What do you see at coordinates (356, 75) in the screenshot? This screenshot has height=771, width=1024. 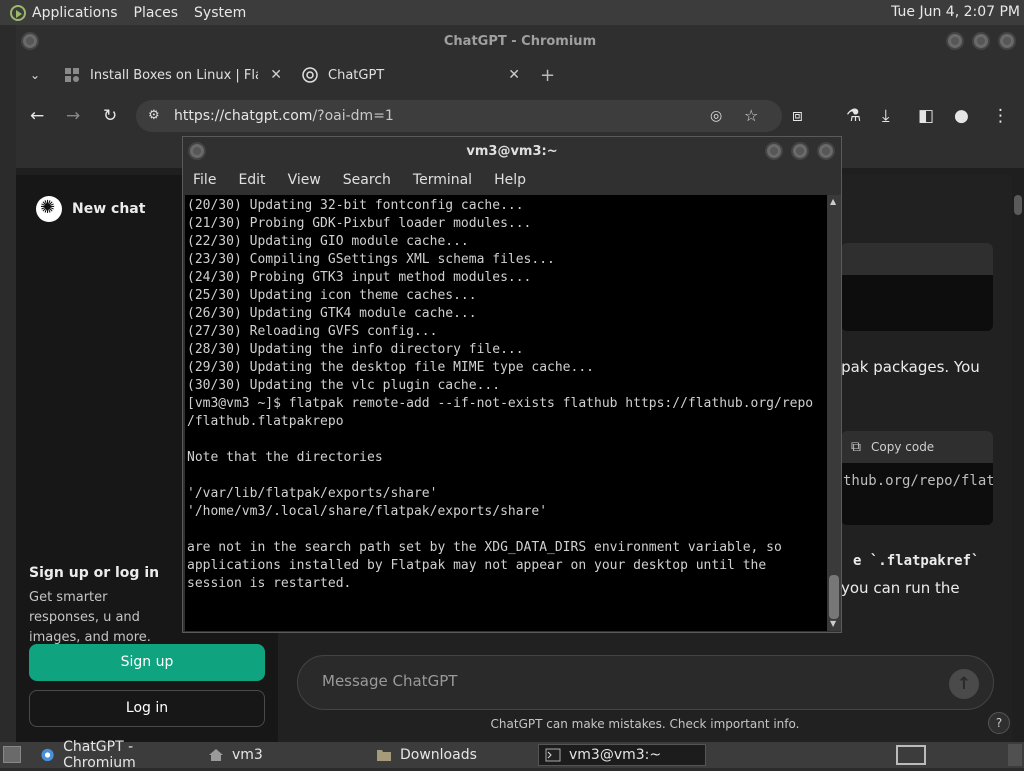 I see `tab-label: ChatGPT` at bounding box center [356, 75].